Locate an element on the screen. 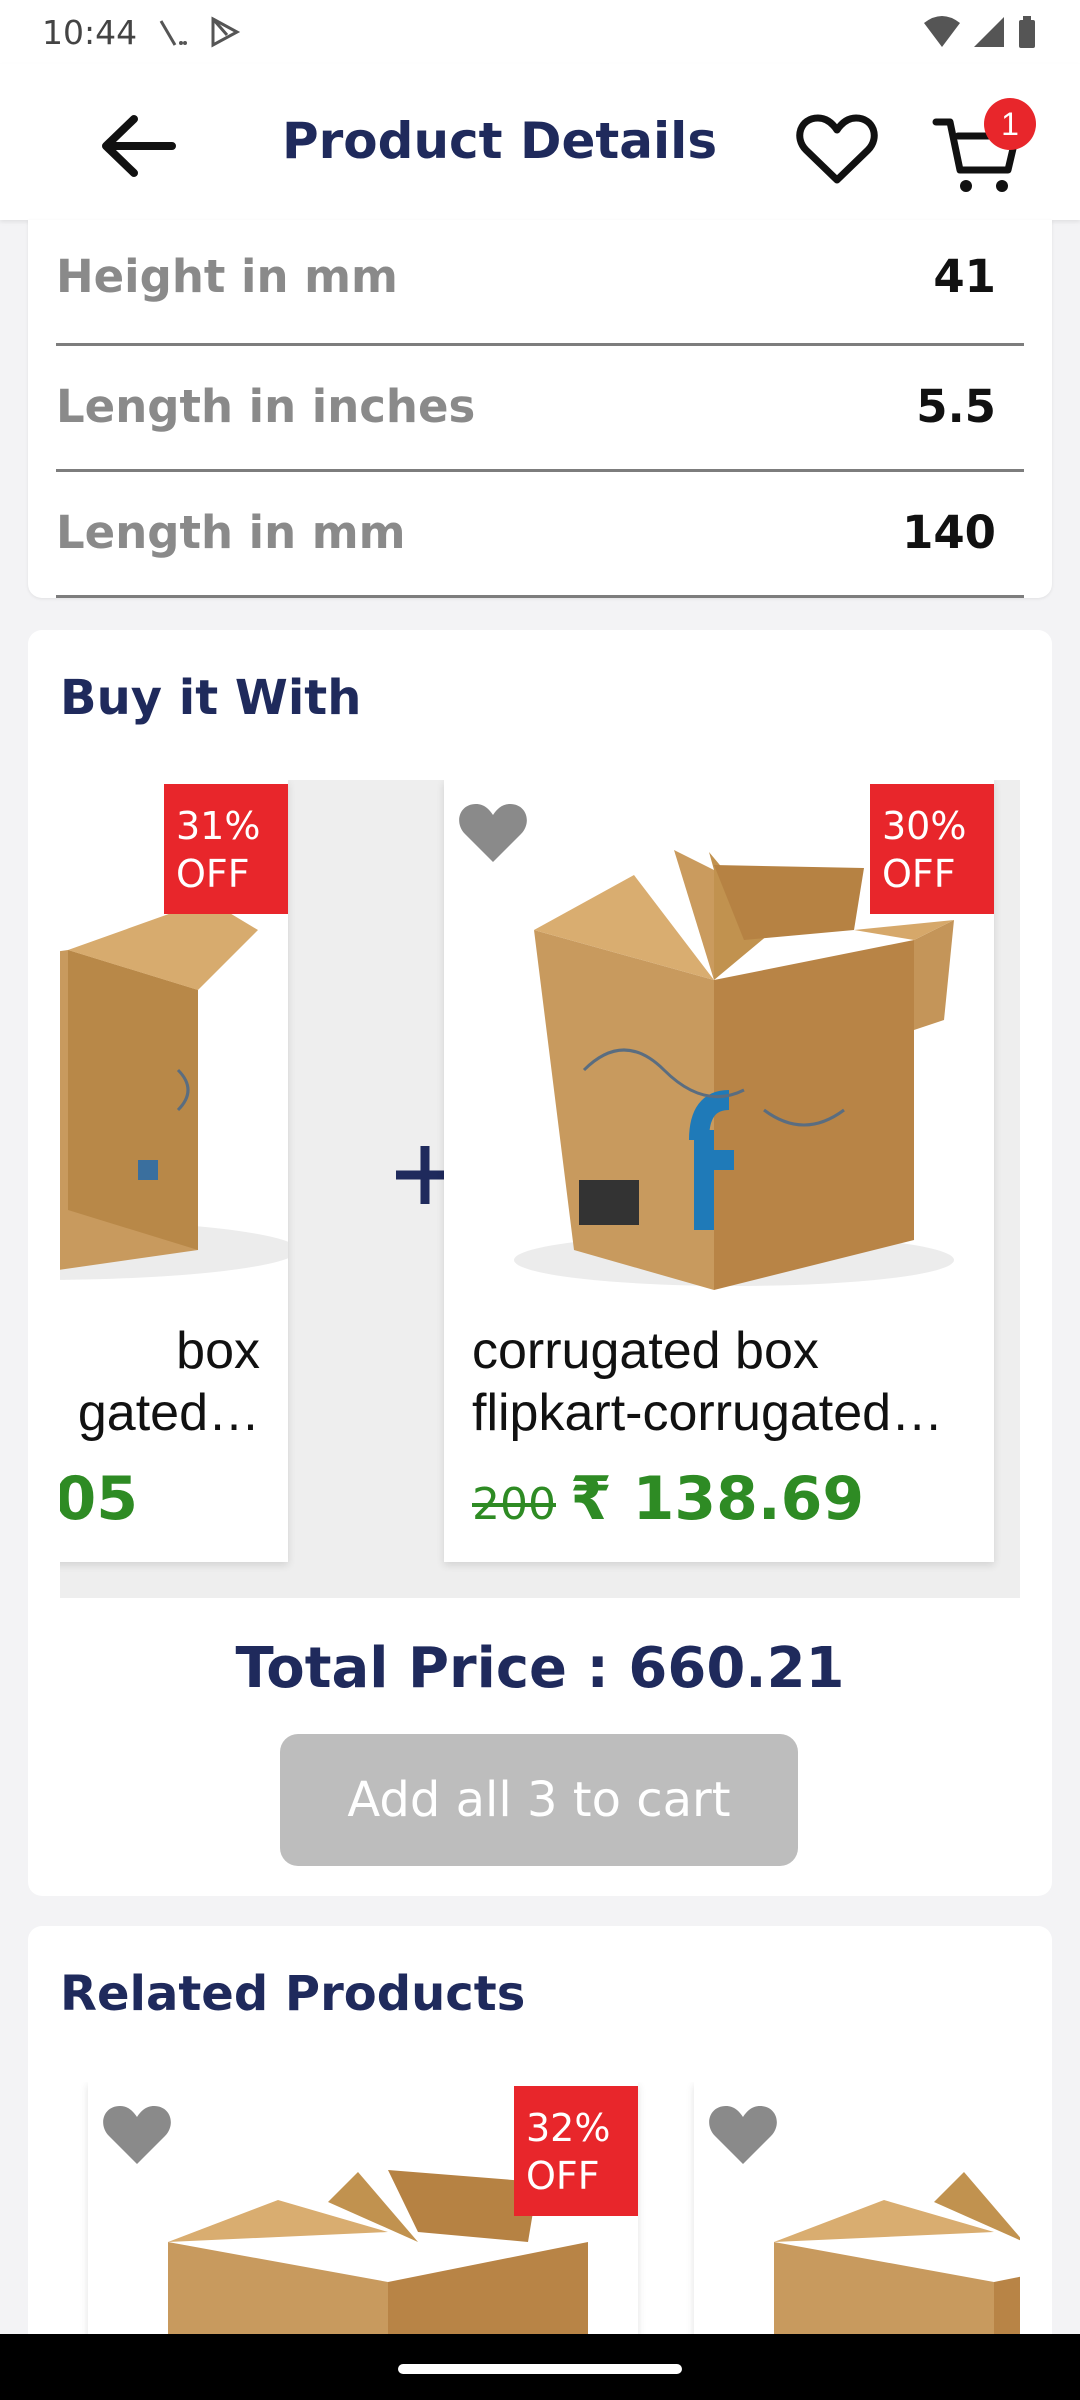  home-gesture-handle is located at coordinates (540, 2369).